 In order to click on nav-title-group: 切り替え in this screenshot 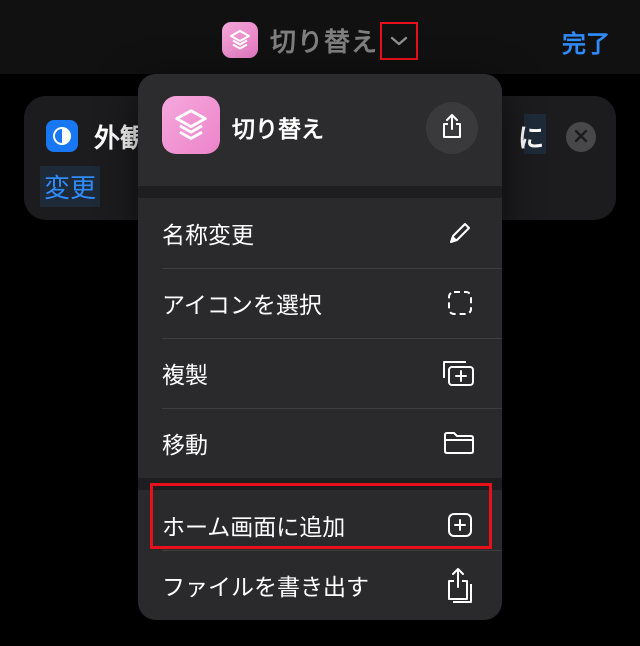, I will do `click(300, 40)`.